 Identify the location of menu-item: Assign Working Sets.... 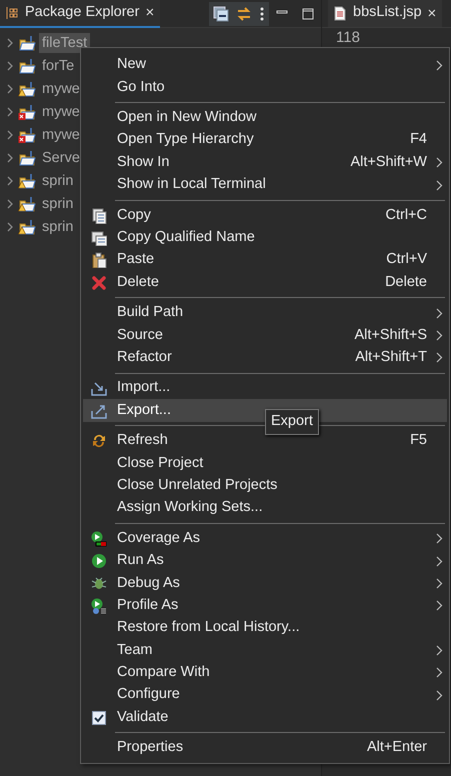
(265, 508).